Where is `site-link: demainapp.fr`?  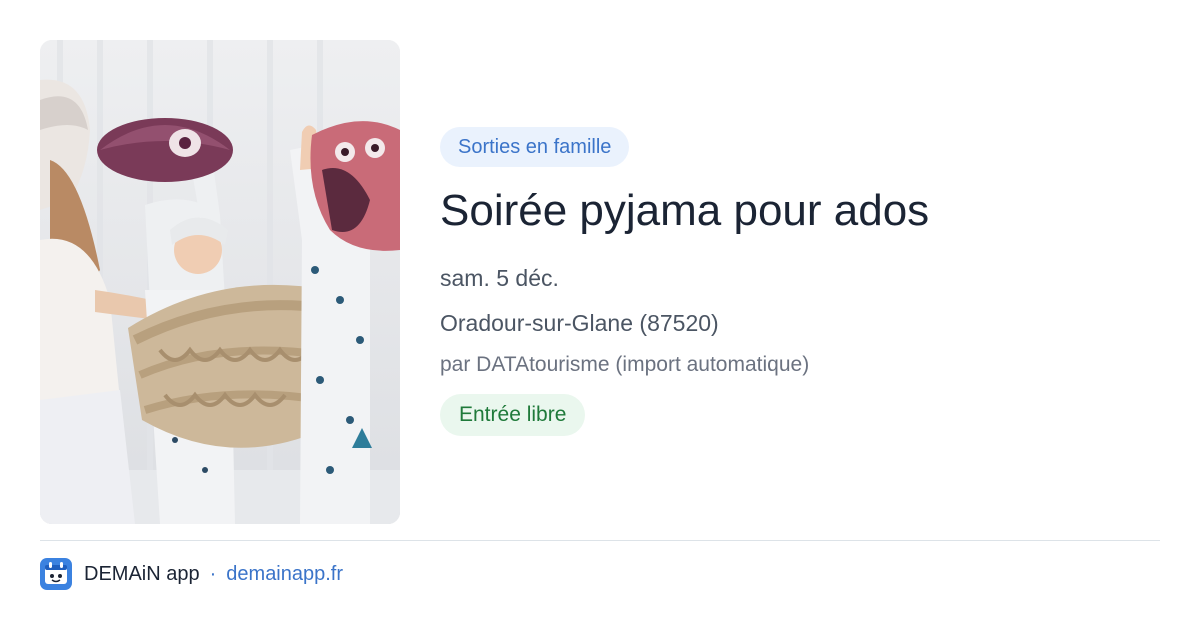
site-link: demainapp.fr is located at coordinates (284, 574).